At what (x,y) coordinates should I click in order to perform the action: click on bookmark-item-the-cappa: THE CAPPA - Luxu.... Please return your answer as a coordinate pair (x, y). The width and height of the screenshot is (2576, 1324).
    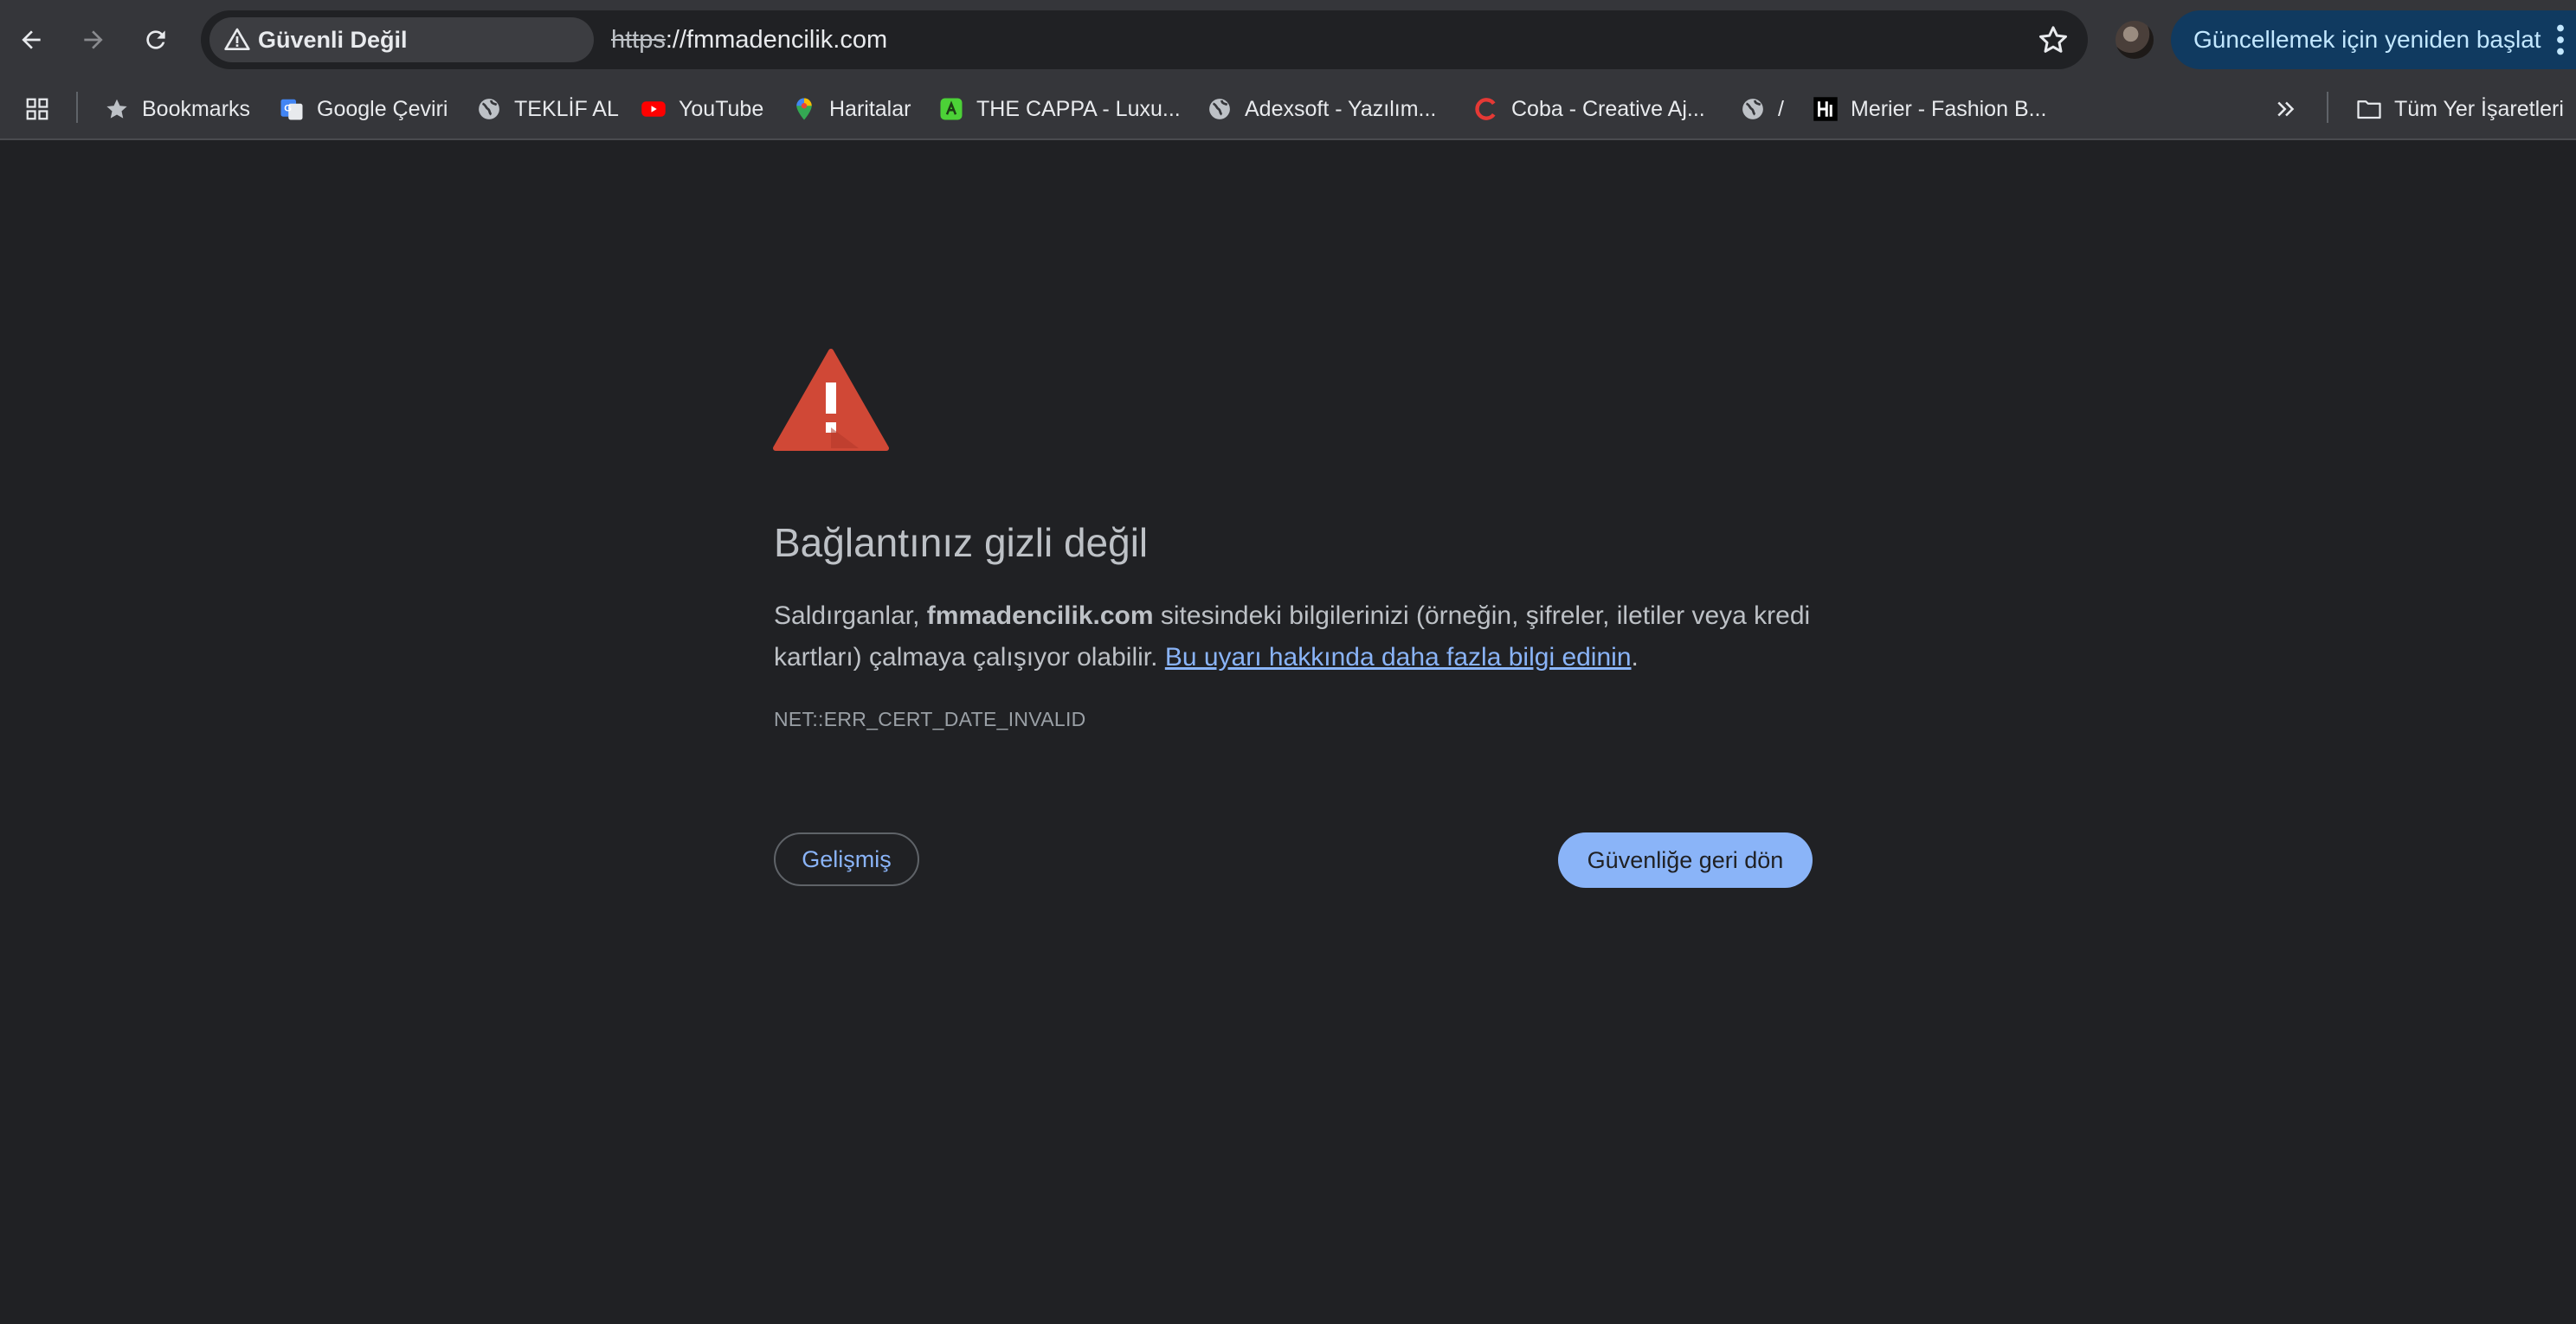
    Looking at the image, I should click on (1059, 109).